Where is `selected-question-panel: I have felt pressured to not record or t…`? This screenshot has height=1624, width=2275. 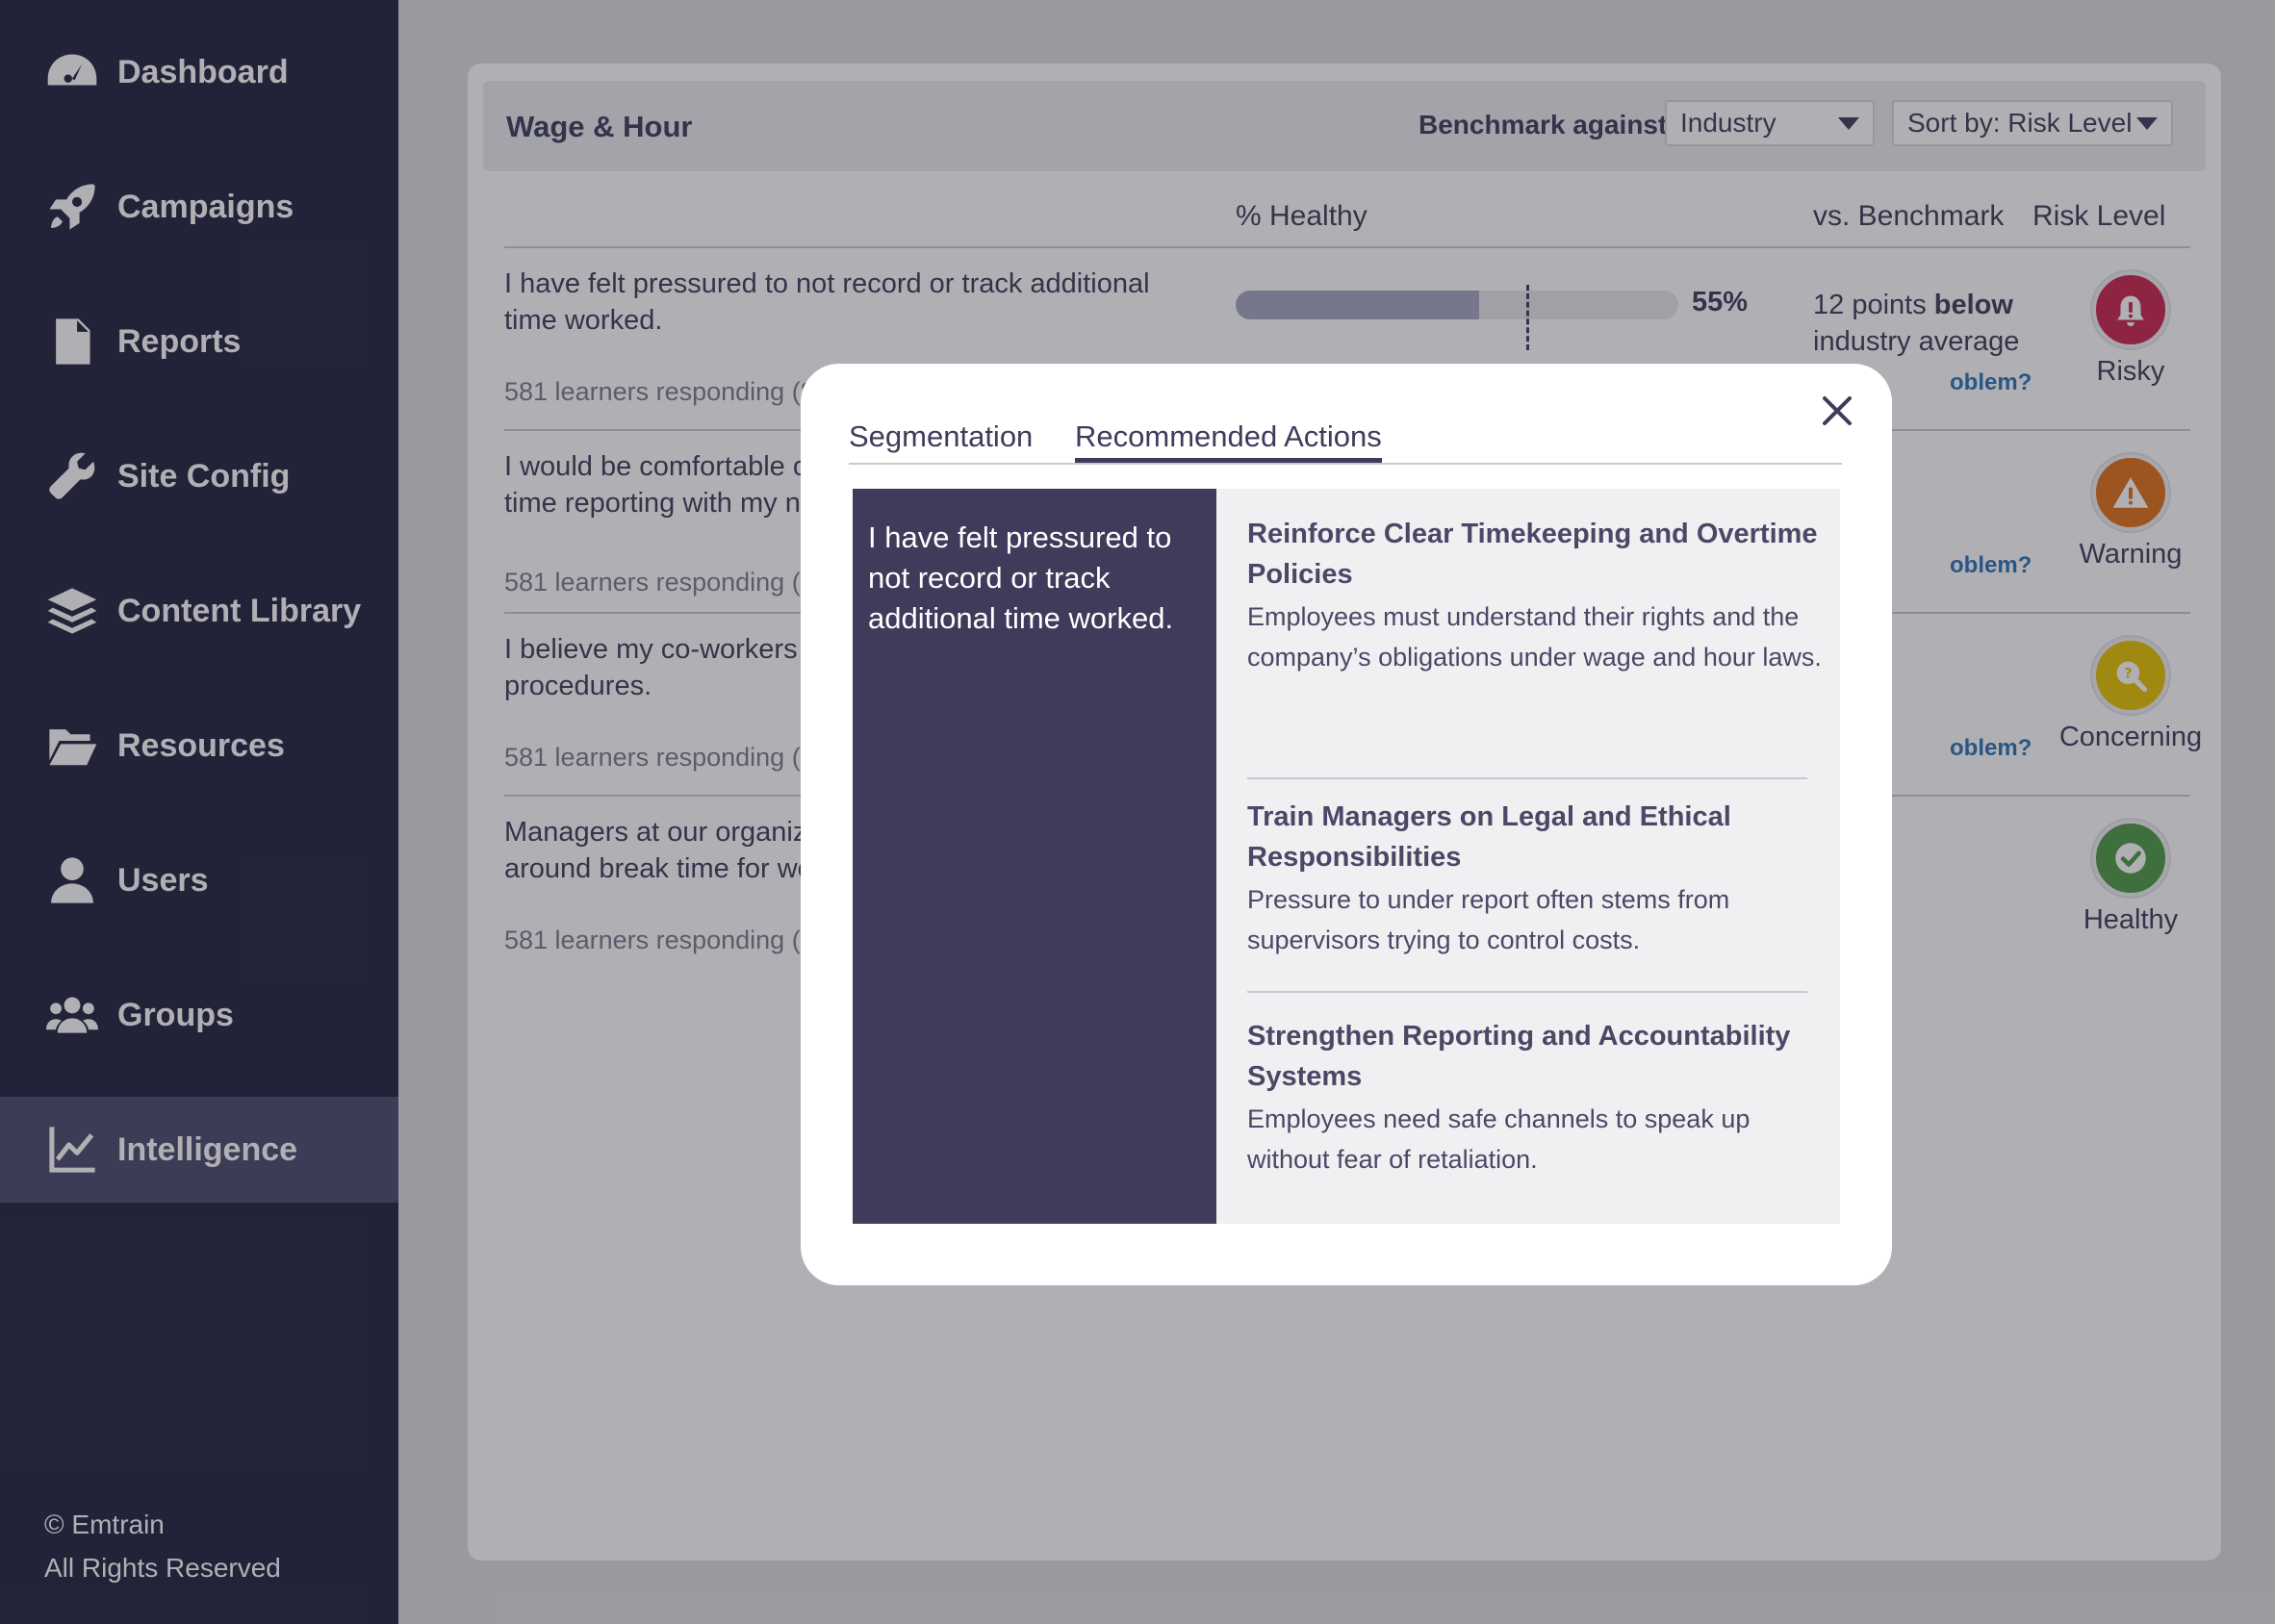 selected-question-panel: I have felt pressured to not record or t… is located at coordinates (1034, 856).